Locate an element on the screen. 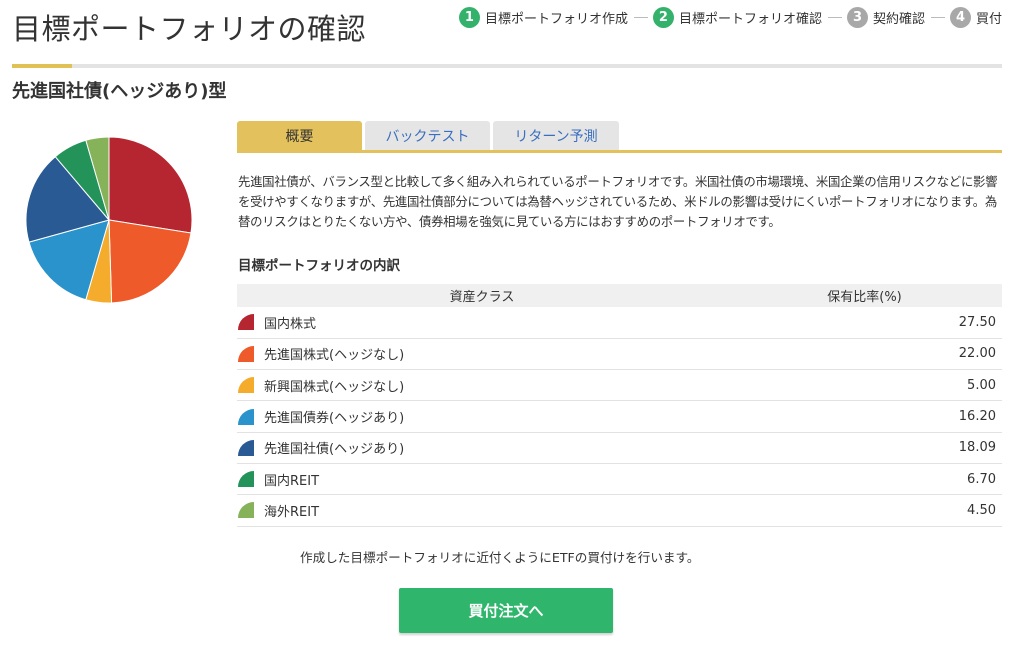 The width and height of the screenshot is (1024, 650). tab-bar: 概要 バックテスト リターン予測 is located at coordinates (429, 135).